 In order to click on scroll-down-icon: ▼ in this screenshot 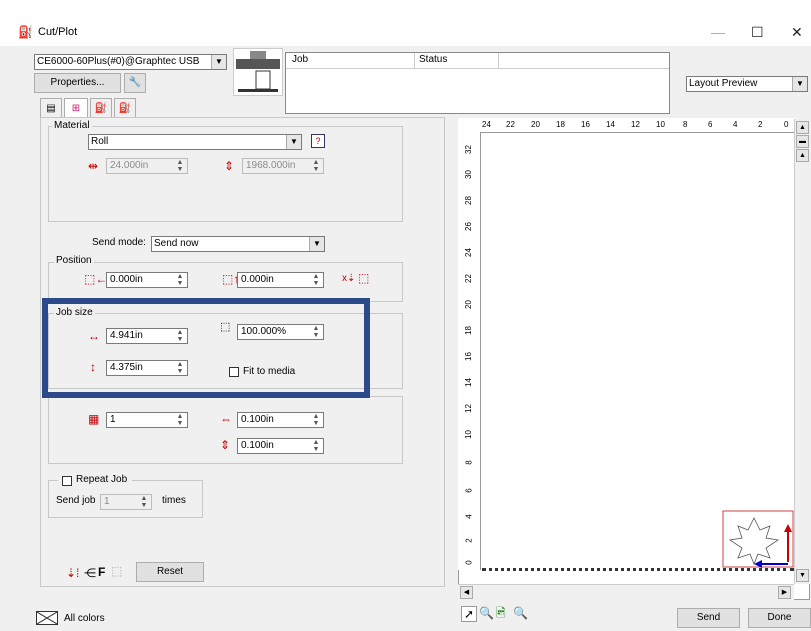, I will do `click(802, 575)`.